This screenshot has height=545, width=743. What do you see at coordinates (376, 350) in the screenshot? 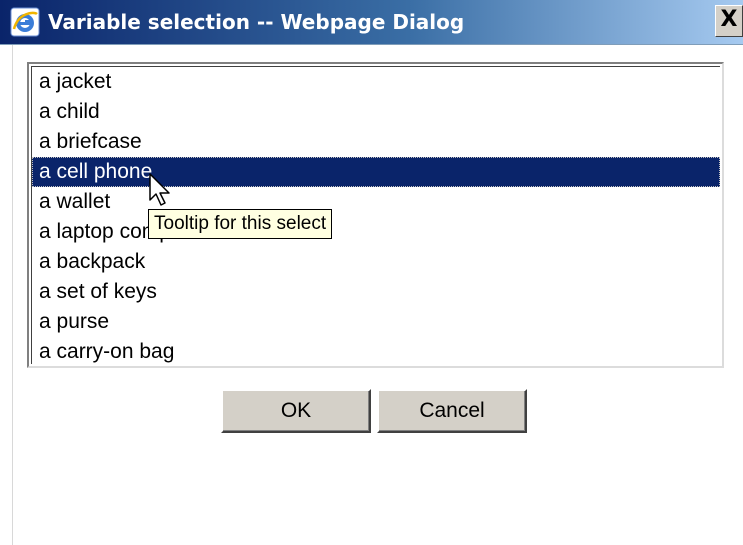
I see `list-item: a carry-on bag` at bounding box center [376, 350].